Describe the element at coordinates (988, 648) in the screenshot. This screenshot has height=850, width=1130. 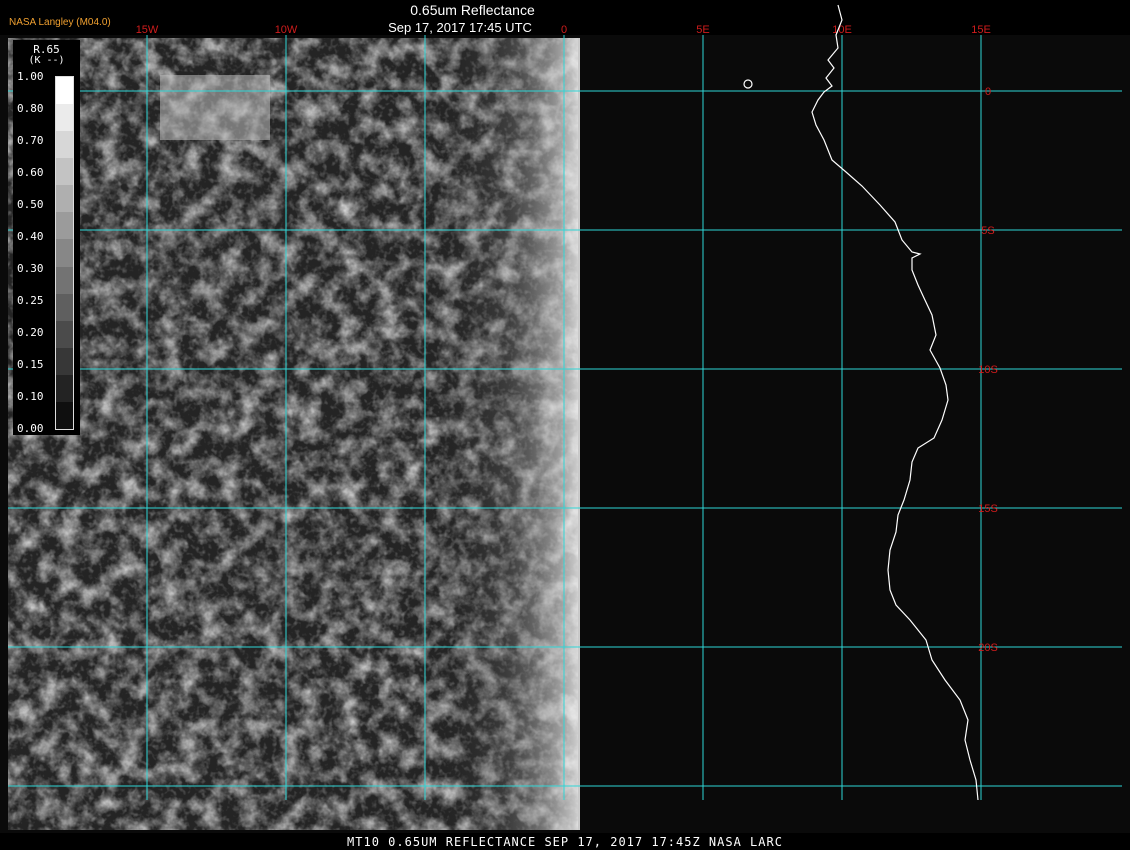
I see `latitude-label: 20S` at that location.